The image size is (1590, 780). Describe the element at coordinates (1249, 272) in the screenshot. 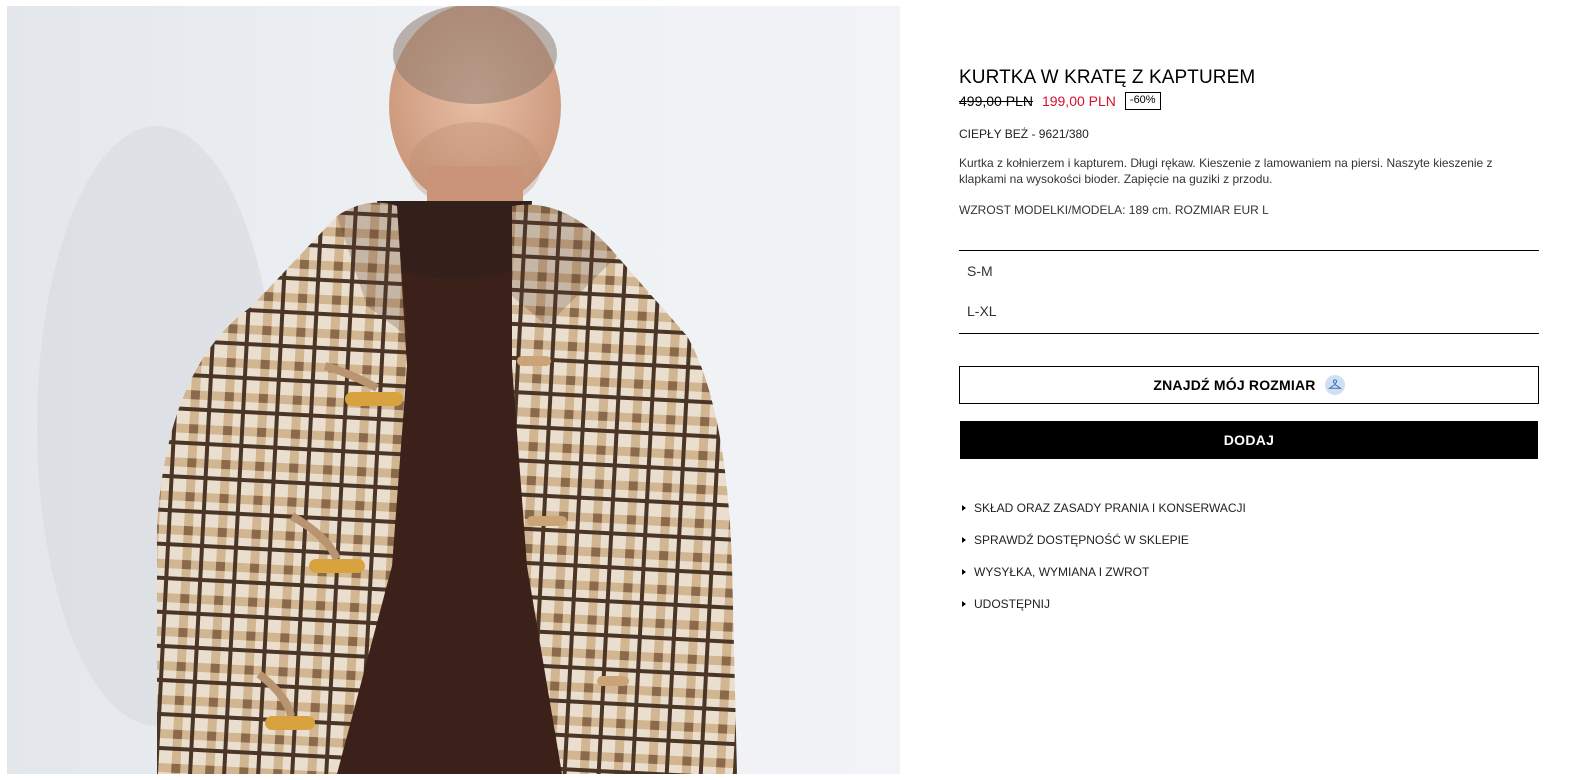

I see `size-option-s-m: S-M` at that location.